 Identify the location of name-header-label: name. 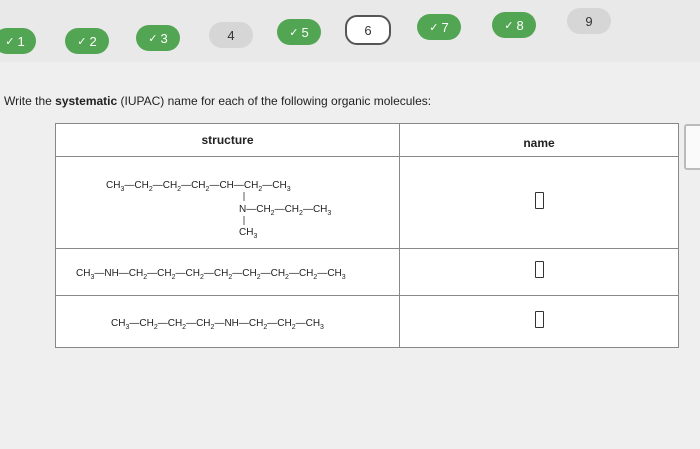
(539, 143).